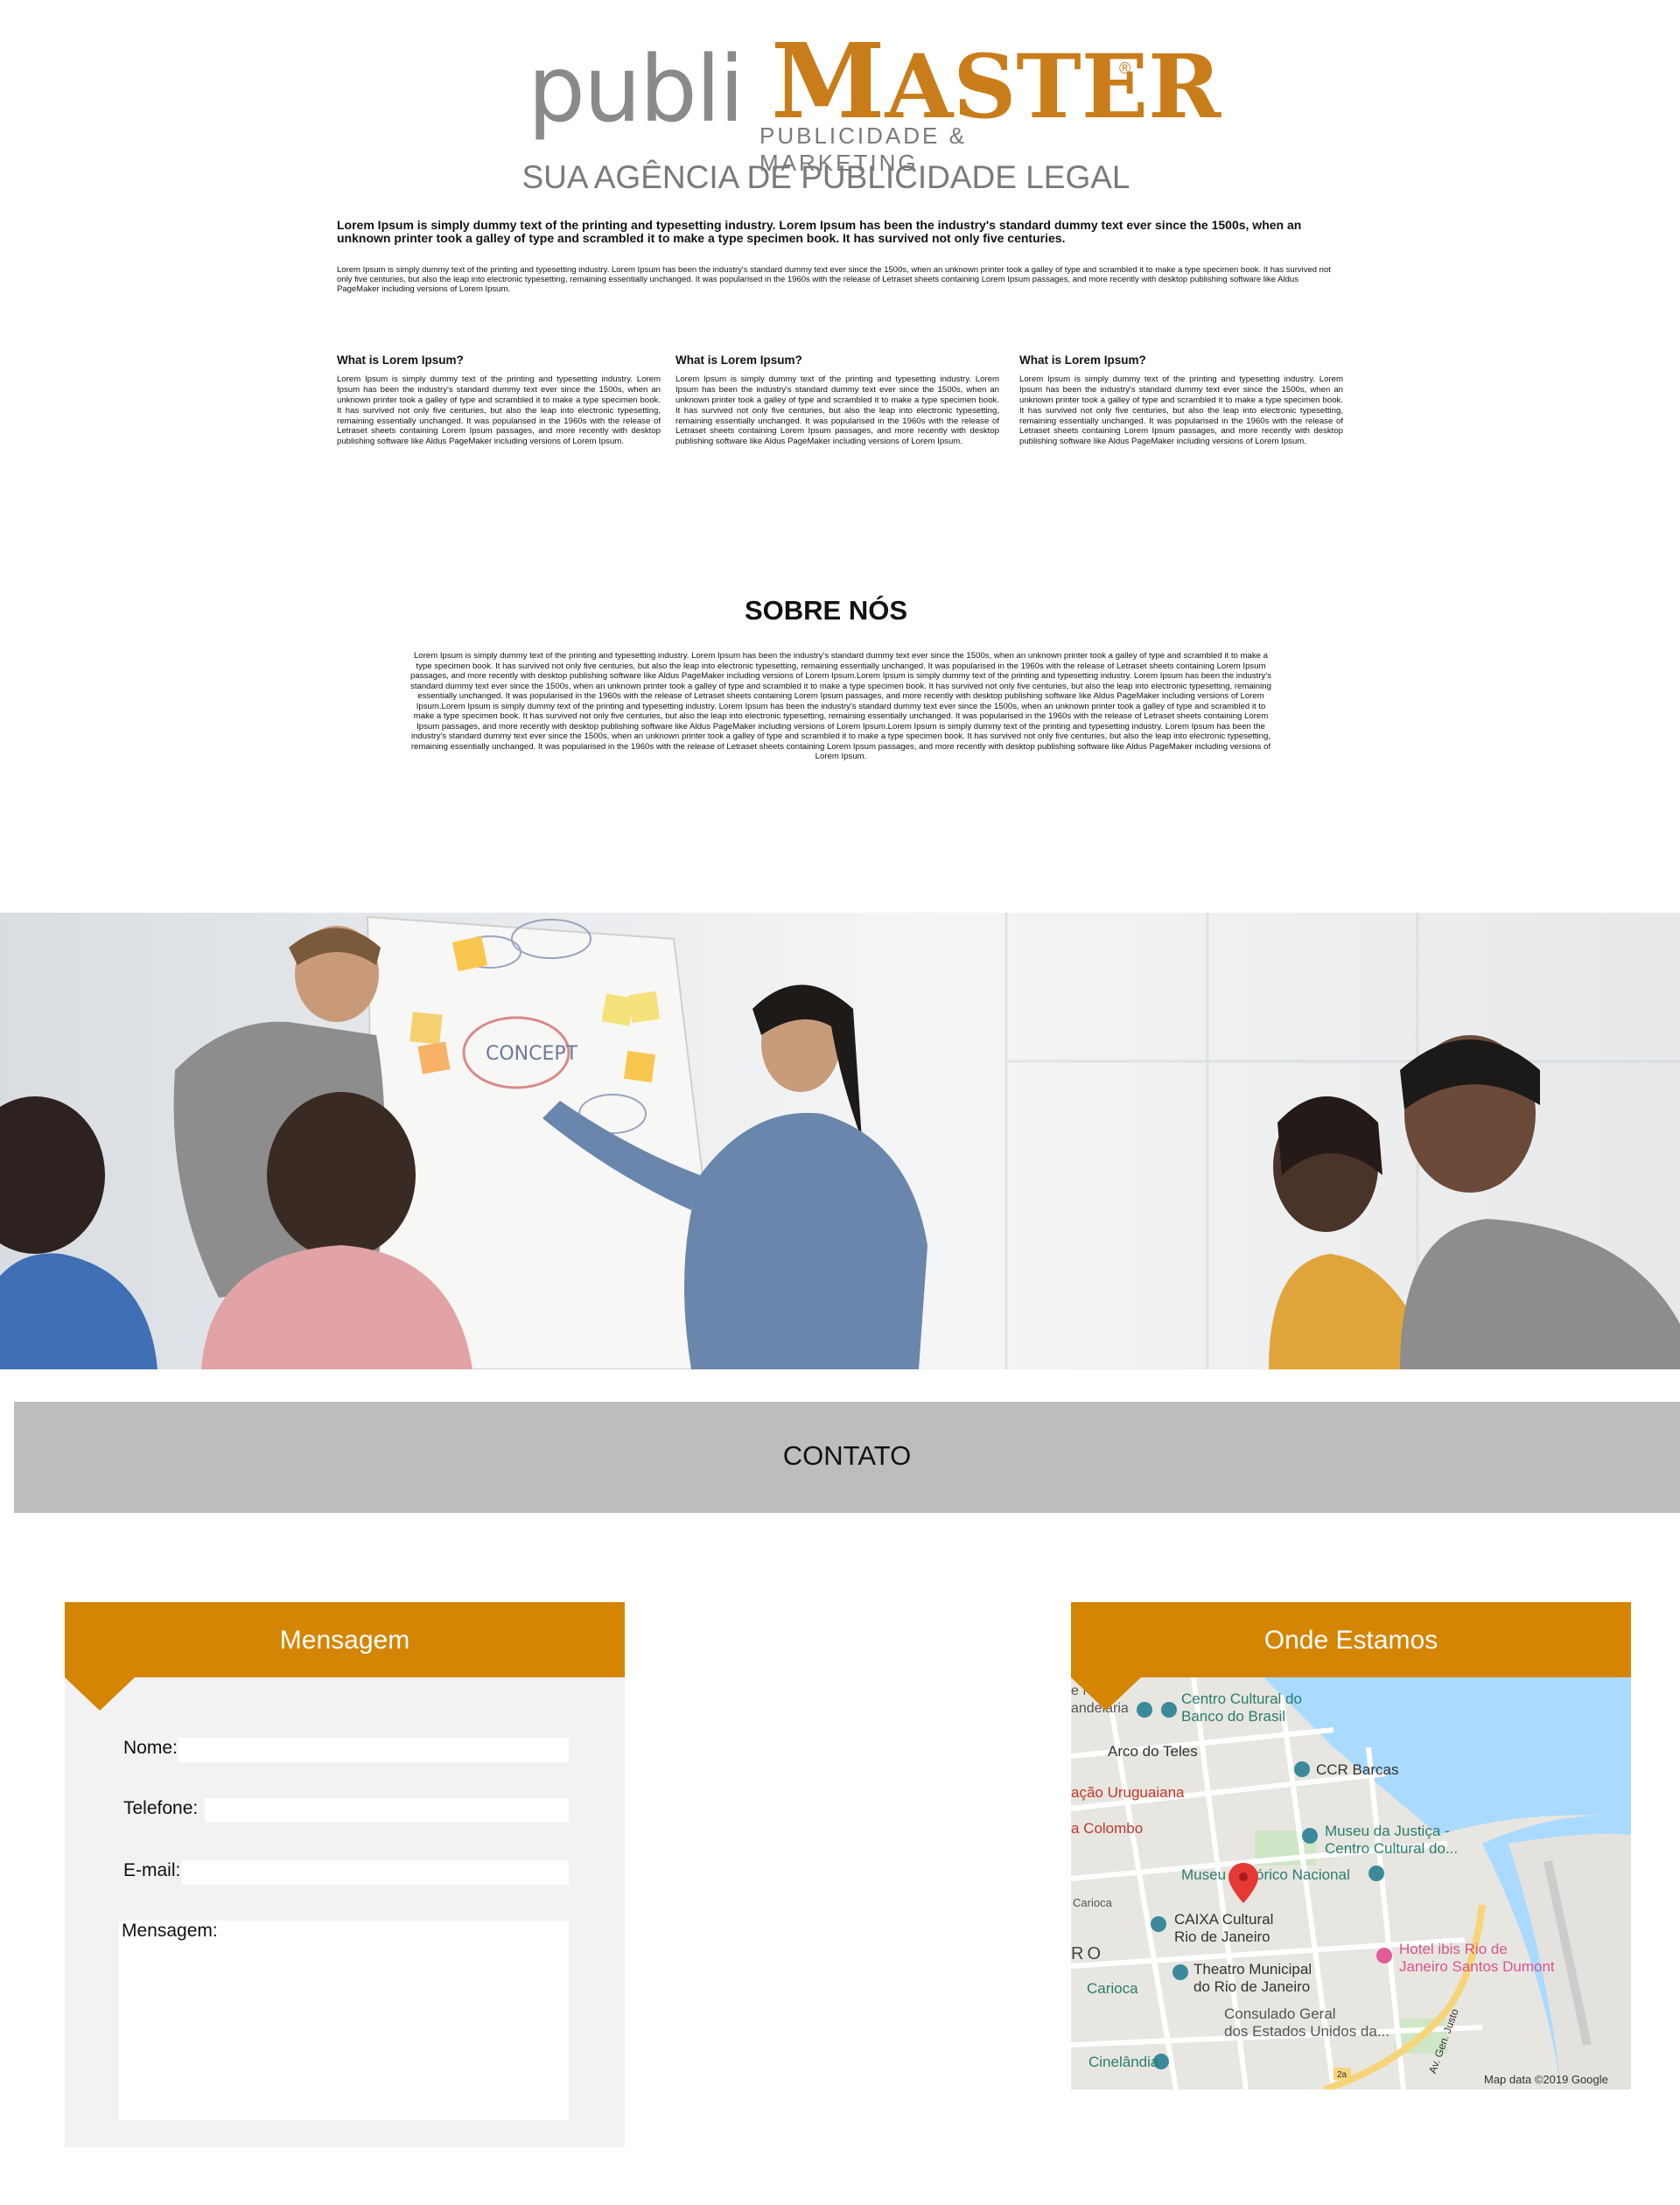 The width and height of the screenshot is (1680, 2205). What do you see at coordinates (1253, 1969) in the screenshot?
I see `map-label: Theatro Municipal` at bounding box center [1253, 1969].